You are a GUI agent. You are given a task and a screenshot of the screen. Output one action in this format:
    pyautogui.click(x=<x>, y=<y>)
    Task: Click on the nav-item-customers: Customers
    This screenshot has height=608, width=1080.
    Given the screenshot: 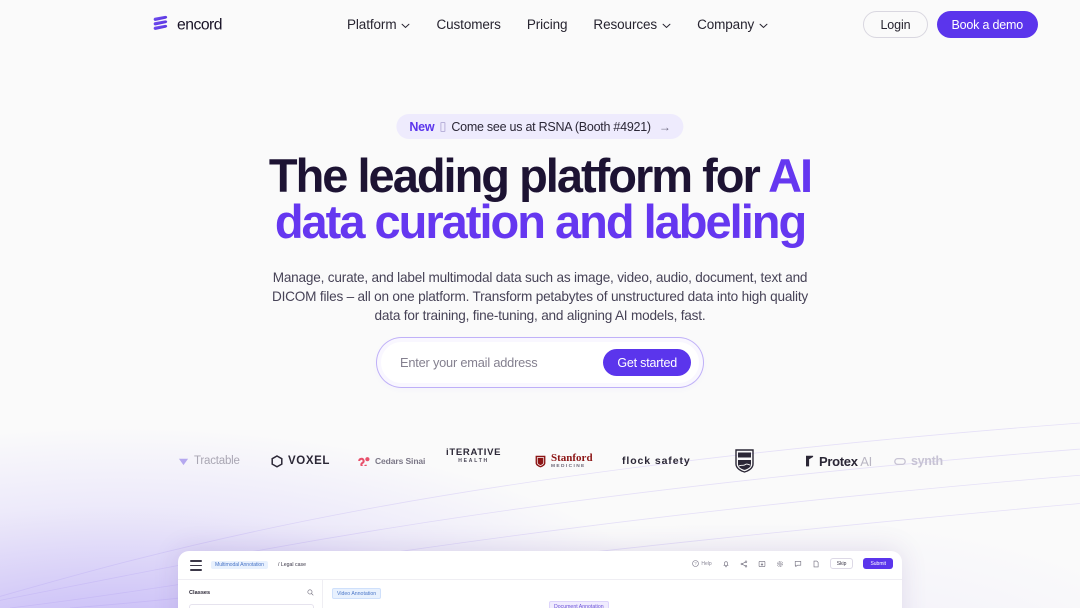 What is the action you would take?
    pyautogui.click(x=468, y=24)
    